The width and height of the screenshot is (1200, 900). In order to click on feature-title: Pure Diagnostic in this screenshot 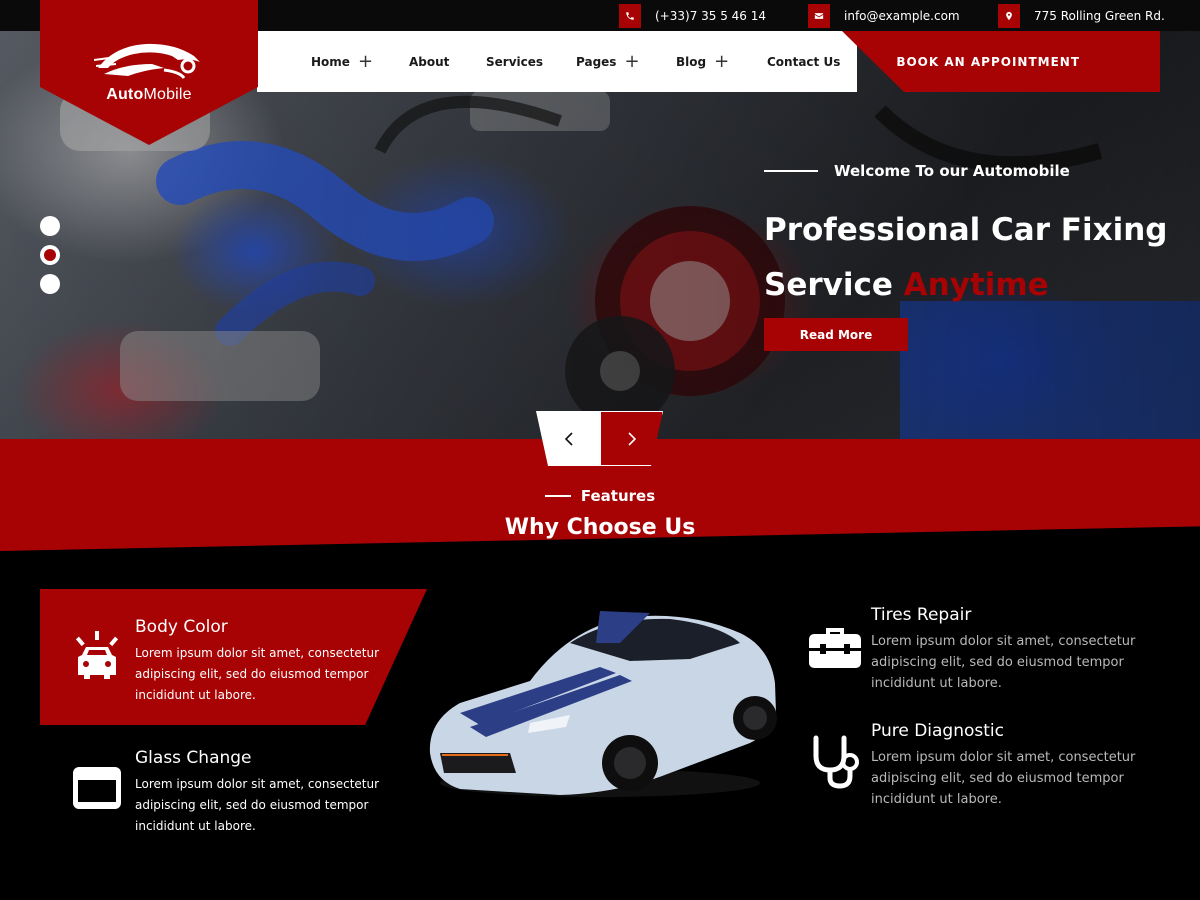, I will do `click(937, 731)`.